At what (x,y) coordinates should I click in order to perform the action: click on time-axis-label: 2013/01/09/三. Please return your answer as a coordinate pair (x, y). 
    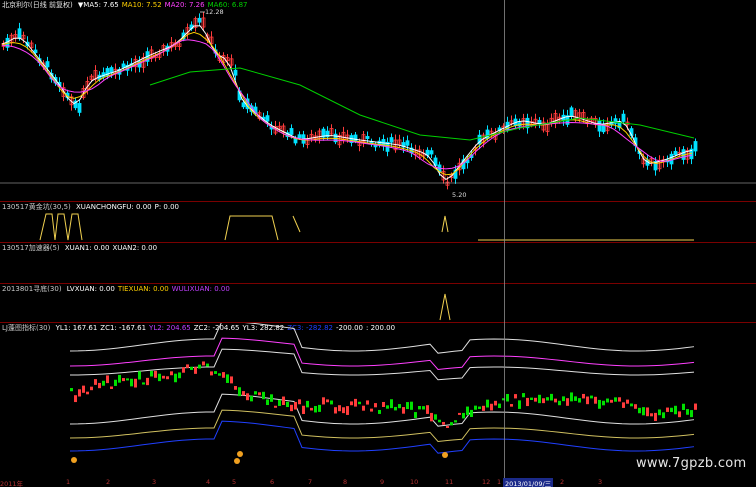
    Looking at the image, I should click on (528, 482).